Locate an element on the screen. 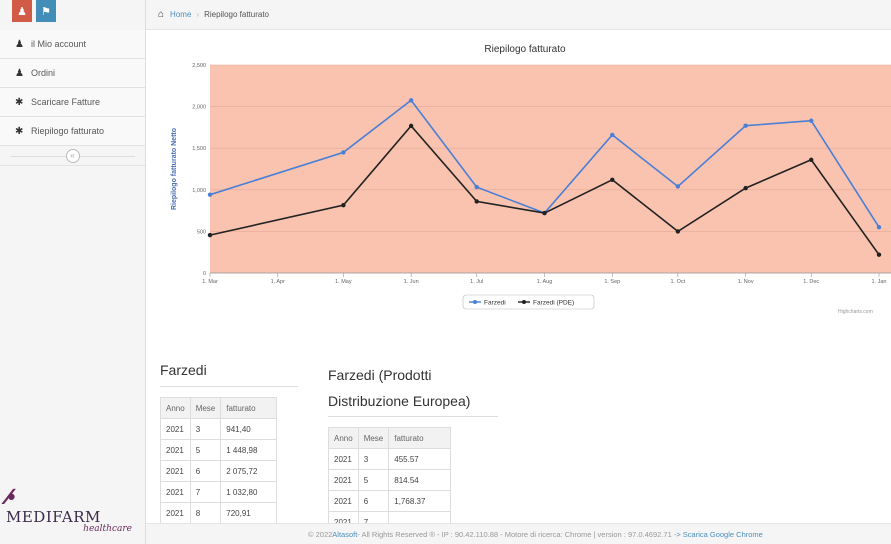  y-tick-label: 1,000 is located at coordinates (199, 191).